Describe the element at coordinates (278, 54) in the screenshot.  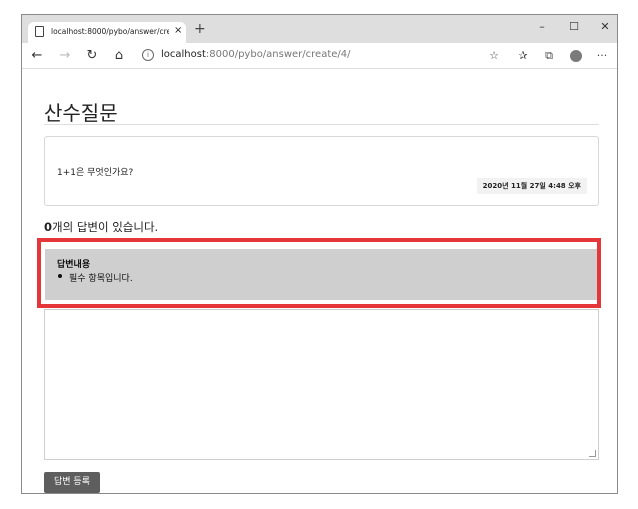
I see `url-path: :8000/pybo/answer/create/4/` at that location.